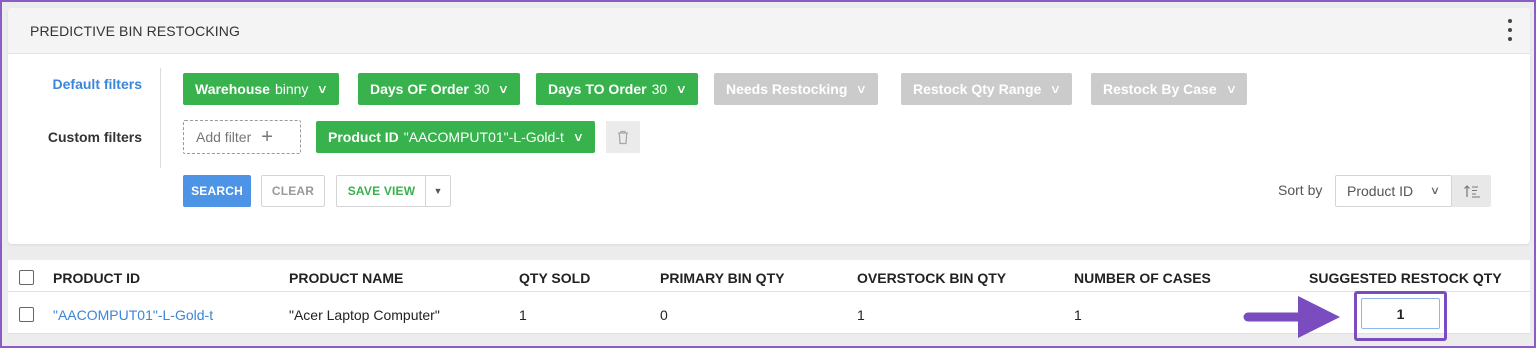 Image resolution: width=1536 pixels, height=348 pixels. What do you see at coordinates (554, 278) in the screenshot?
I see `column-header-qty-sold: QTY SOLD` at bounding box center [554, 278].